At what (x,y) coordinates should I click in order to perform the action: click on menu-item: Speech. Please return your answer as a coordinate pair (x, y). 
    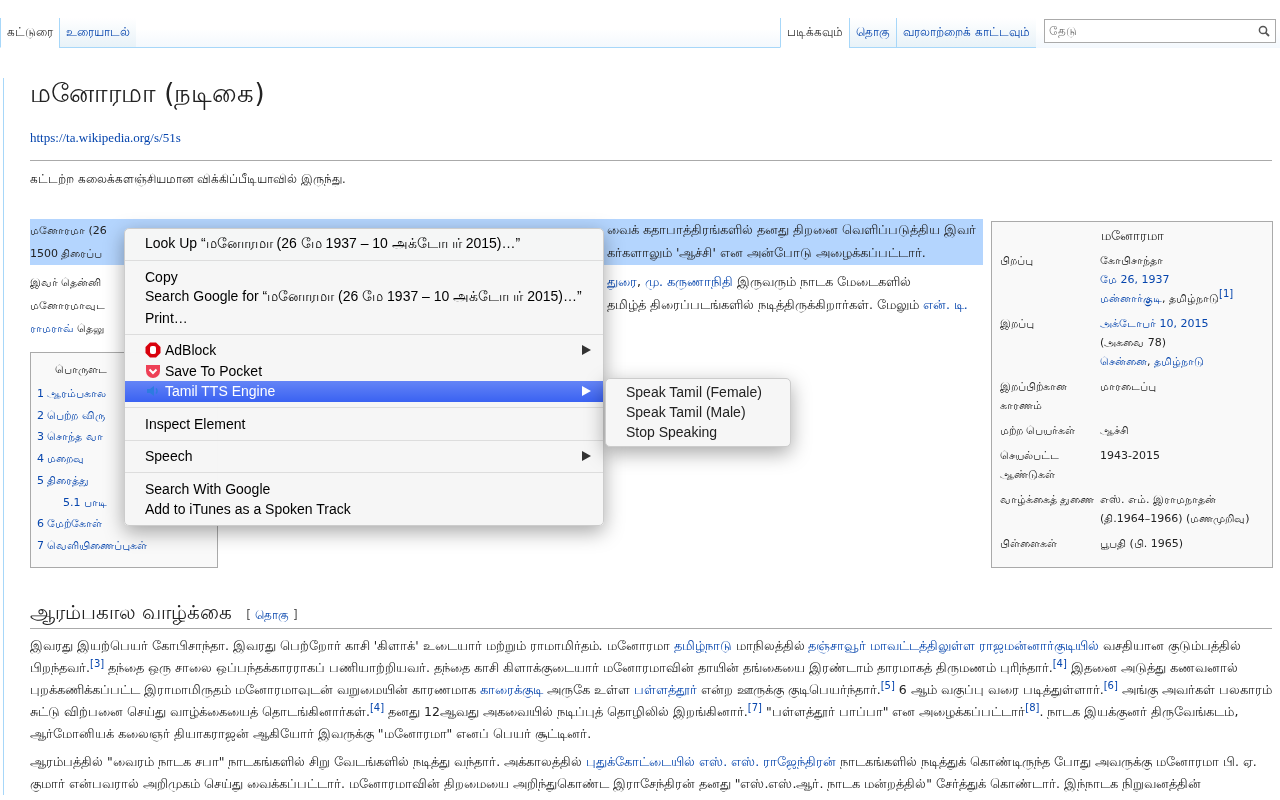
    Looking at the image, I should click on (364, 456).